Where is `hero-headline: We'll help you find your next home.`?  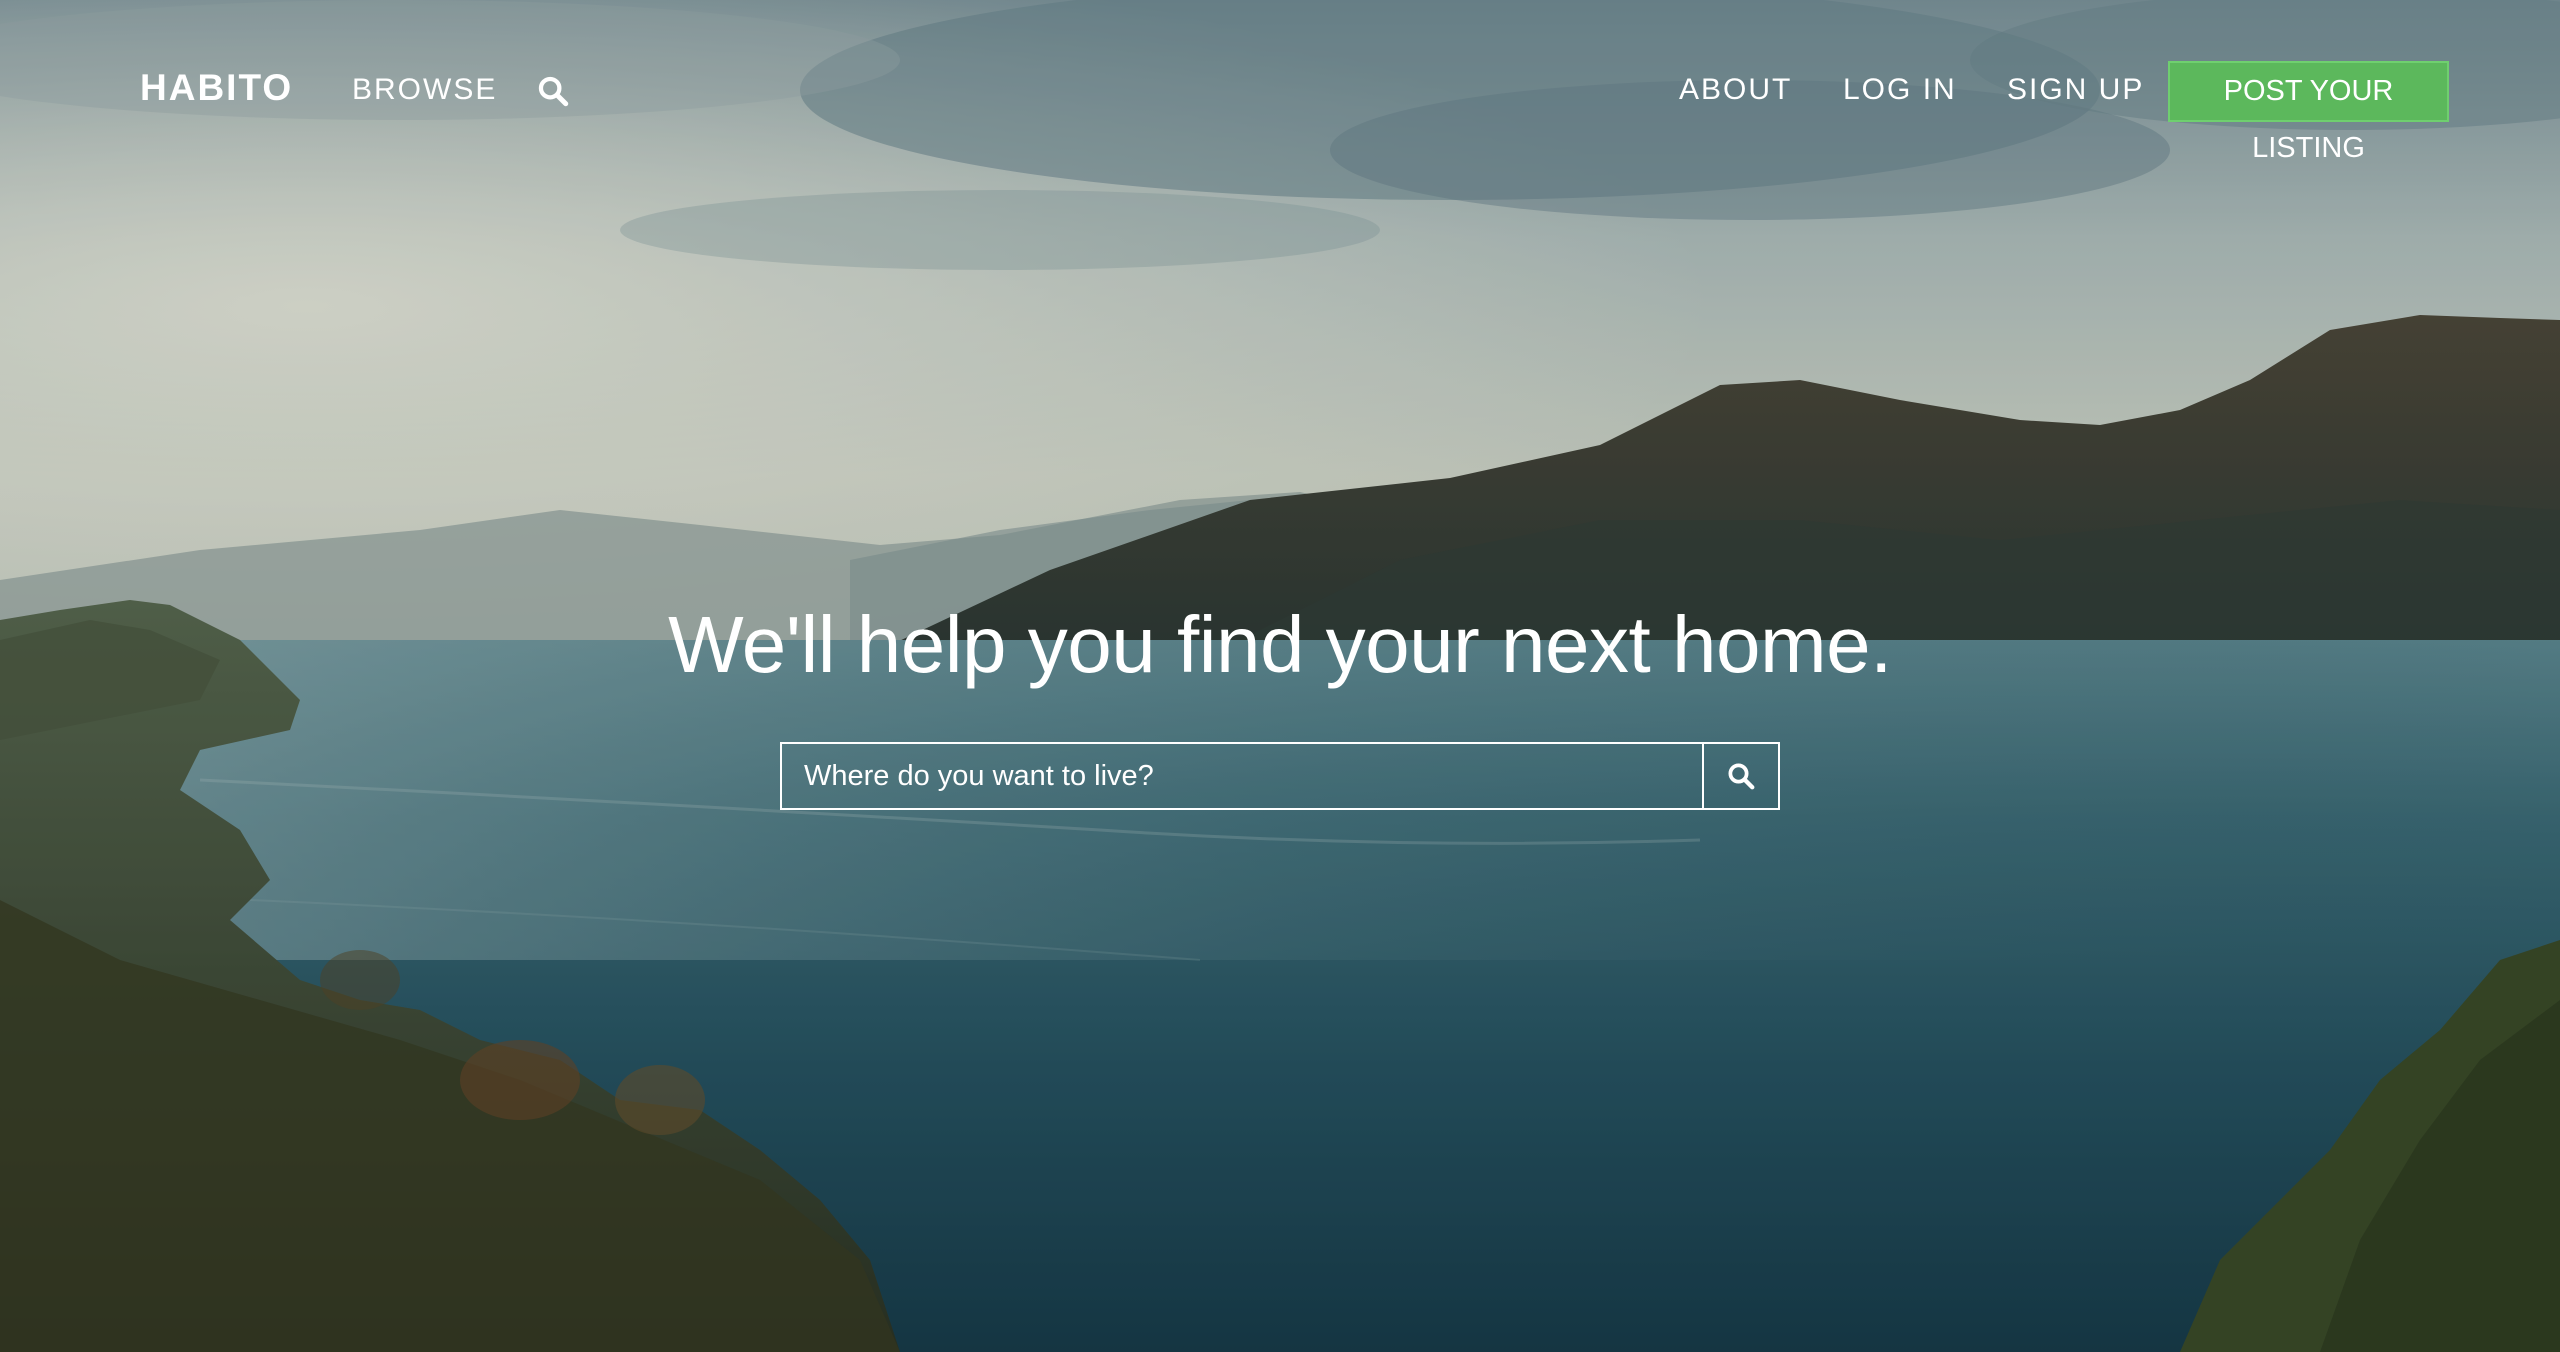 hero-headline: We'll help you find your next home. is located at coordinates (1280, 644).